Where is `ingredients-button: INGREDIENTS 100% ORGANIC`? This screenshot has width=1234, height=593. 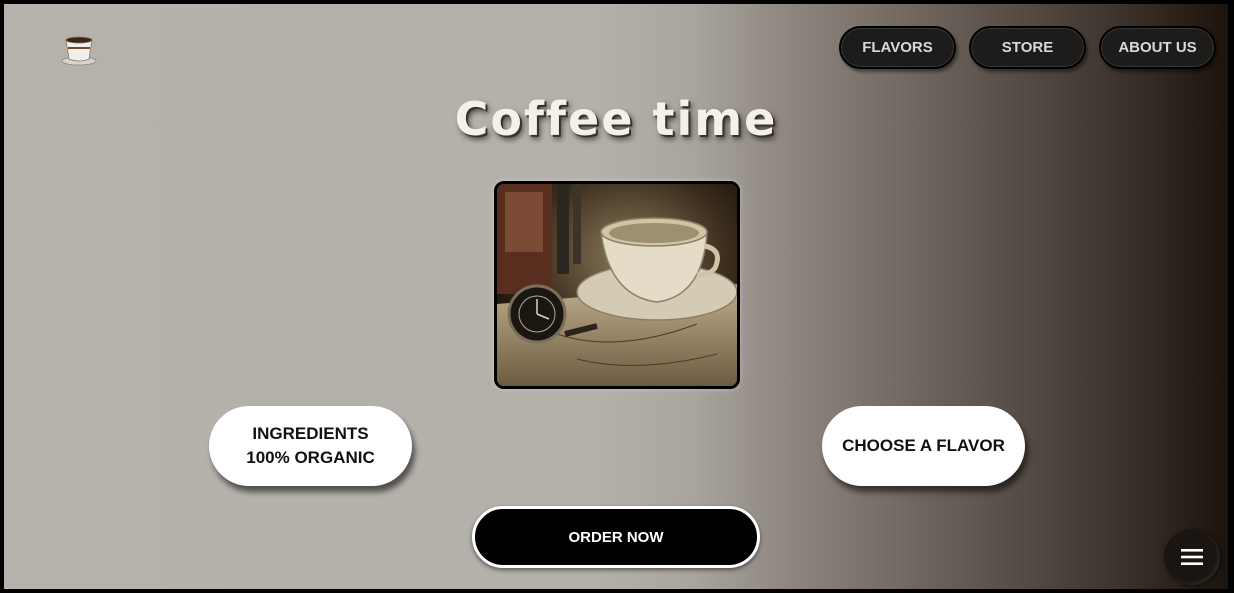
ingredients-button: INGREDIENTS 100% ORGANIC is located at coordinates (310, 446).